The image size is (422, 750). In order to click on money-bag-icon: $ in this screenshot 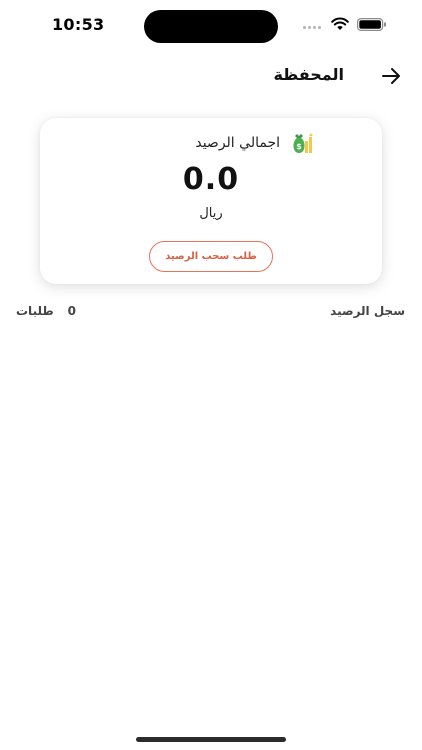, I will do `click(303, 143)`.